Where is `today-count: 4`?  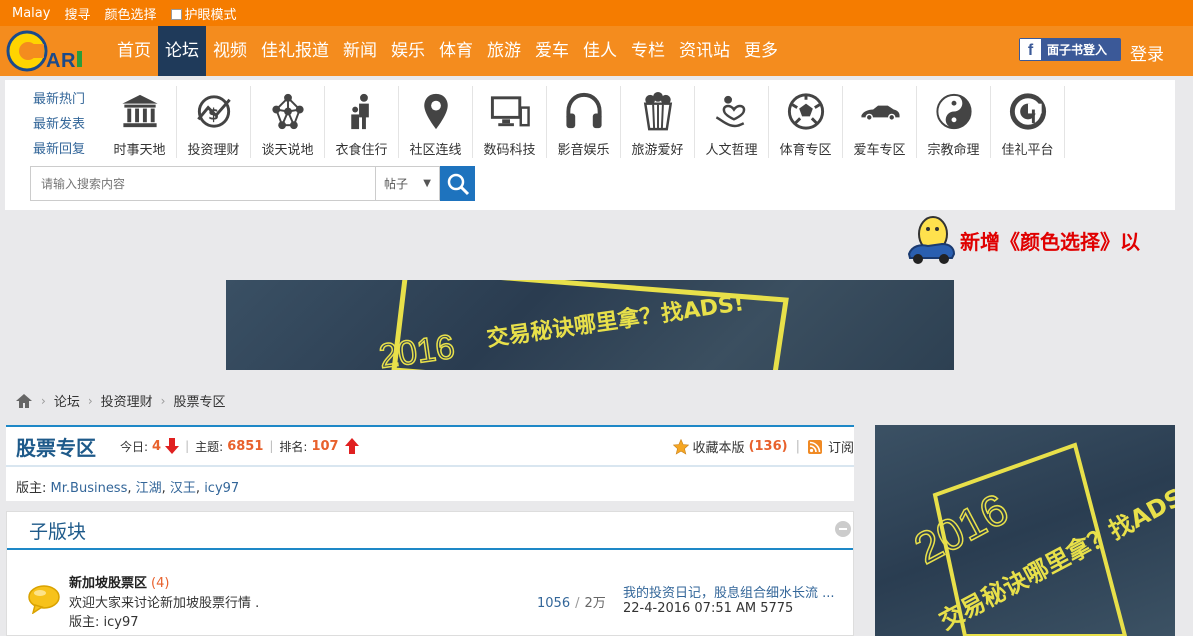
today-count: 4 is located at coordinates (157, 446).